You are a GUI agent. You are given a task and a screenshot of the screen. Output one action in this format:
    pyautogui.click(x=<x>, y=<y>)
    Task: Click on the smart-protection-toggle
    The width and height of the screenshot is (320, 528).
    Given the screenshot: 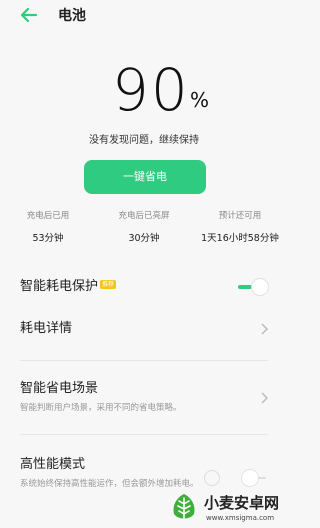 What is the action you would take?
    pyautogui.click(x=253, y=287)
    